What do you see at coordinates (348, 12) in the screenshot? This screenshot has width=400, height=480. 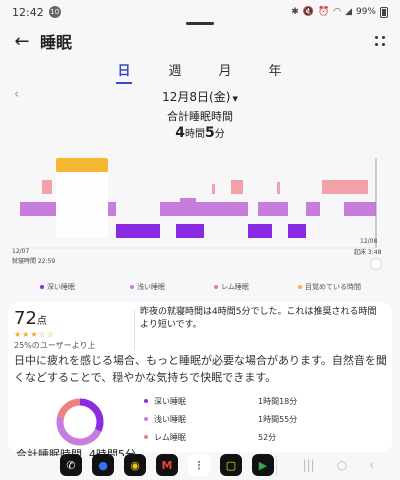 I see `signal-icon: ◢` at bounding box center [348, 12].